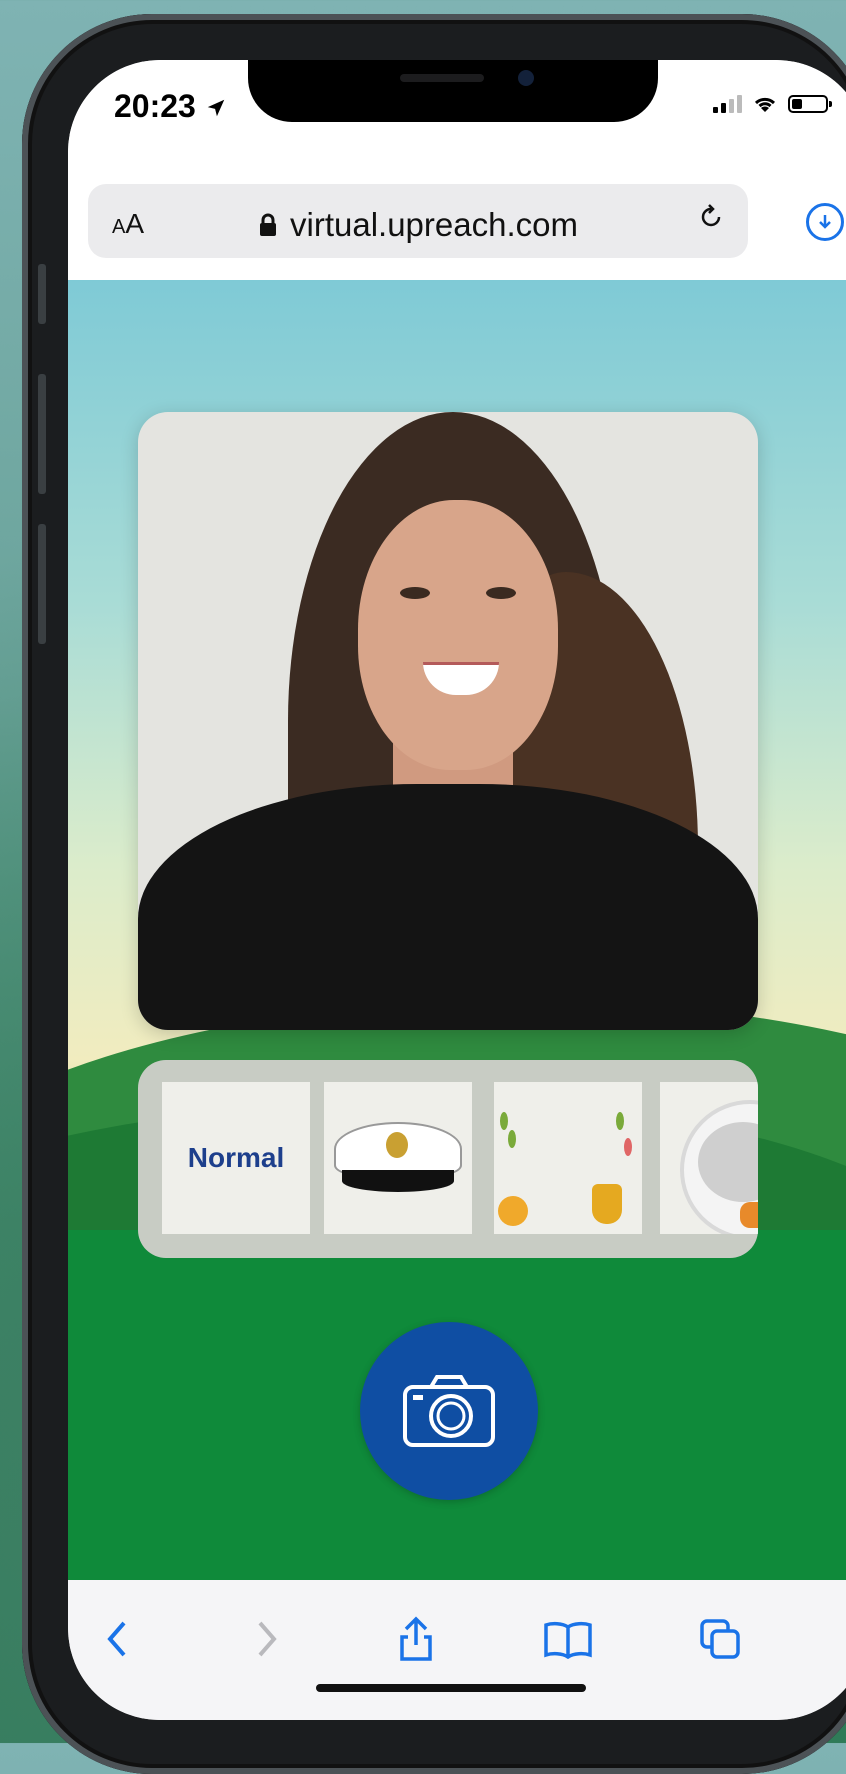 The width and height of the screenshot is (846, 1774). Describe the element at coordinates (709, 1158) in the screenshot. I see `filter-astronaut-helmet` at that location.